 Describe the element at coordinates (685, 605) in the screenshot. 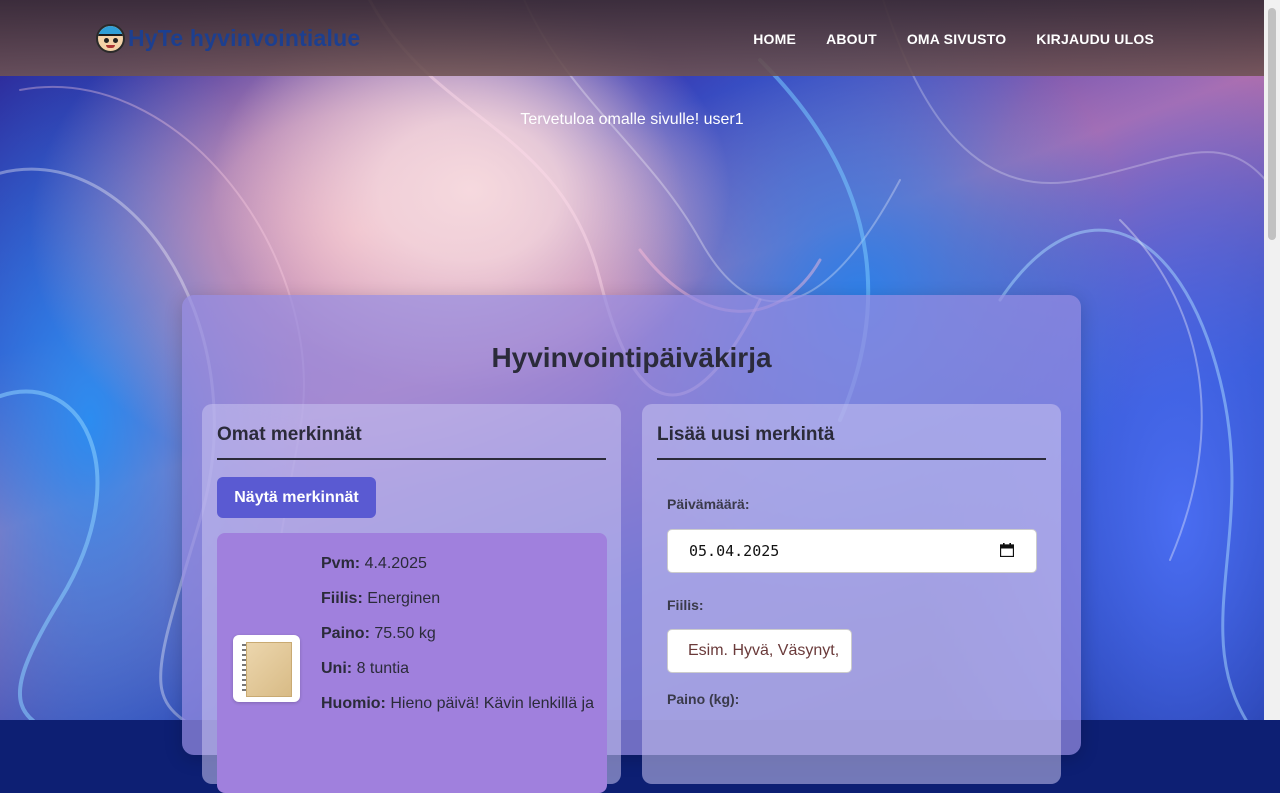

I see `mood-label: Fiilis:` at that location.